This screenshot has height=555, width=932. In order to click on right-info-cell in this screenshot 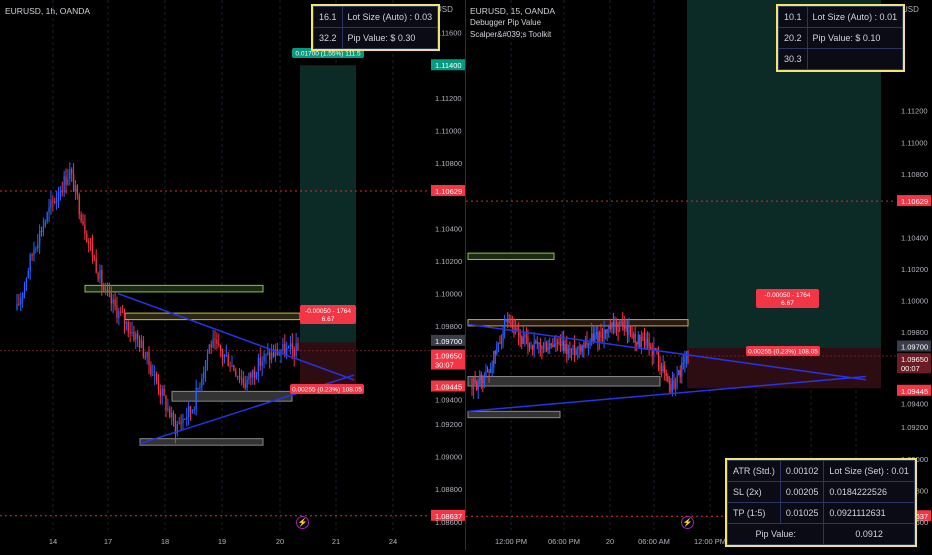, I will do `click(855, 59)`.